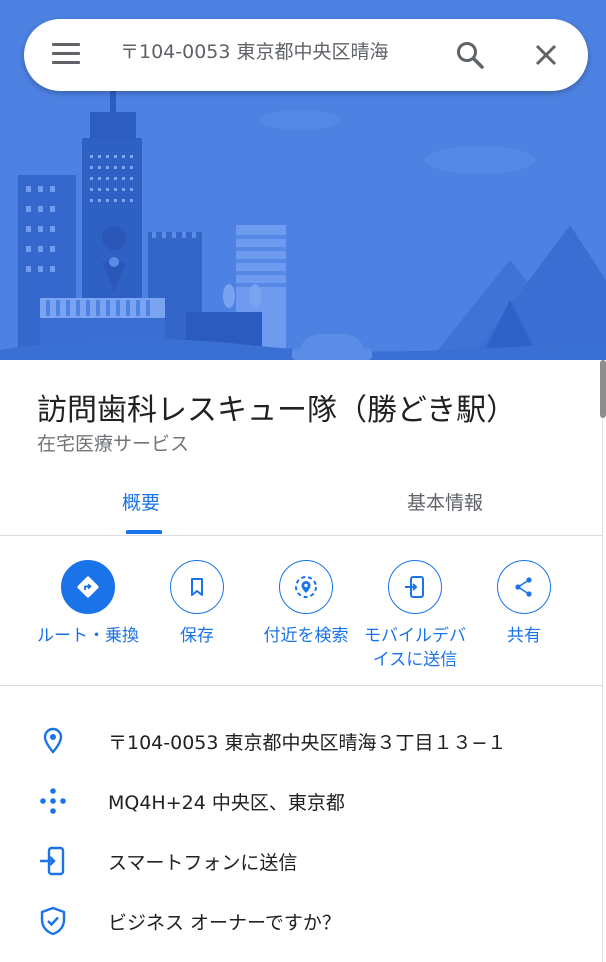 This screenshot has width=606, height=962. I want to click on share-label: 共有, so click(524, 636).